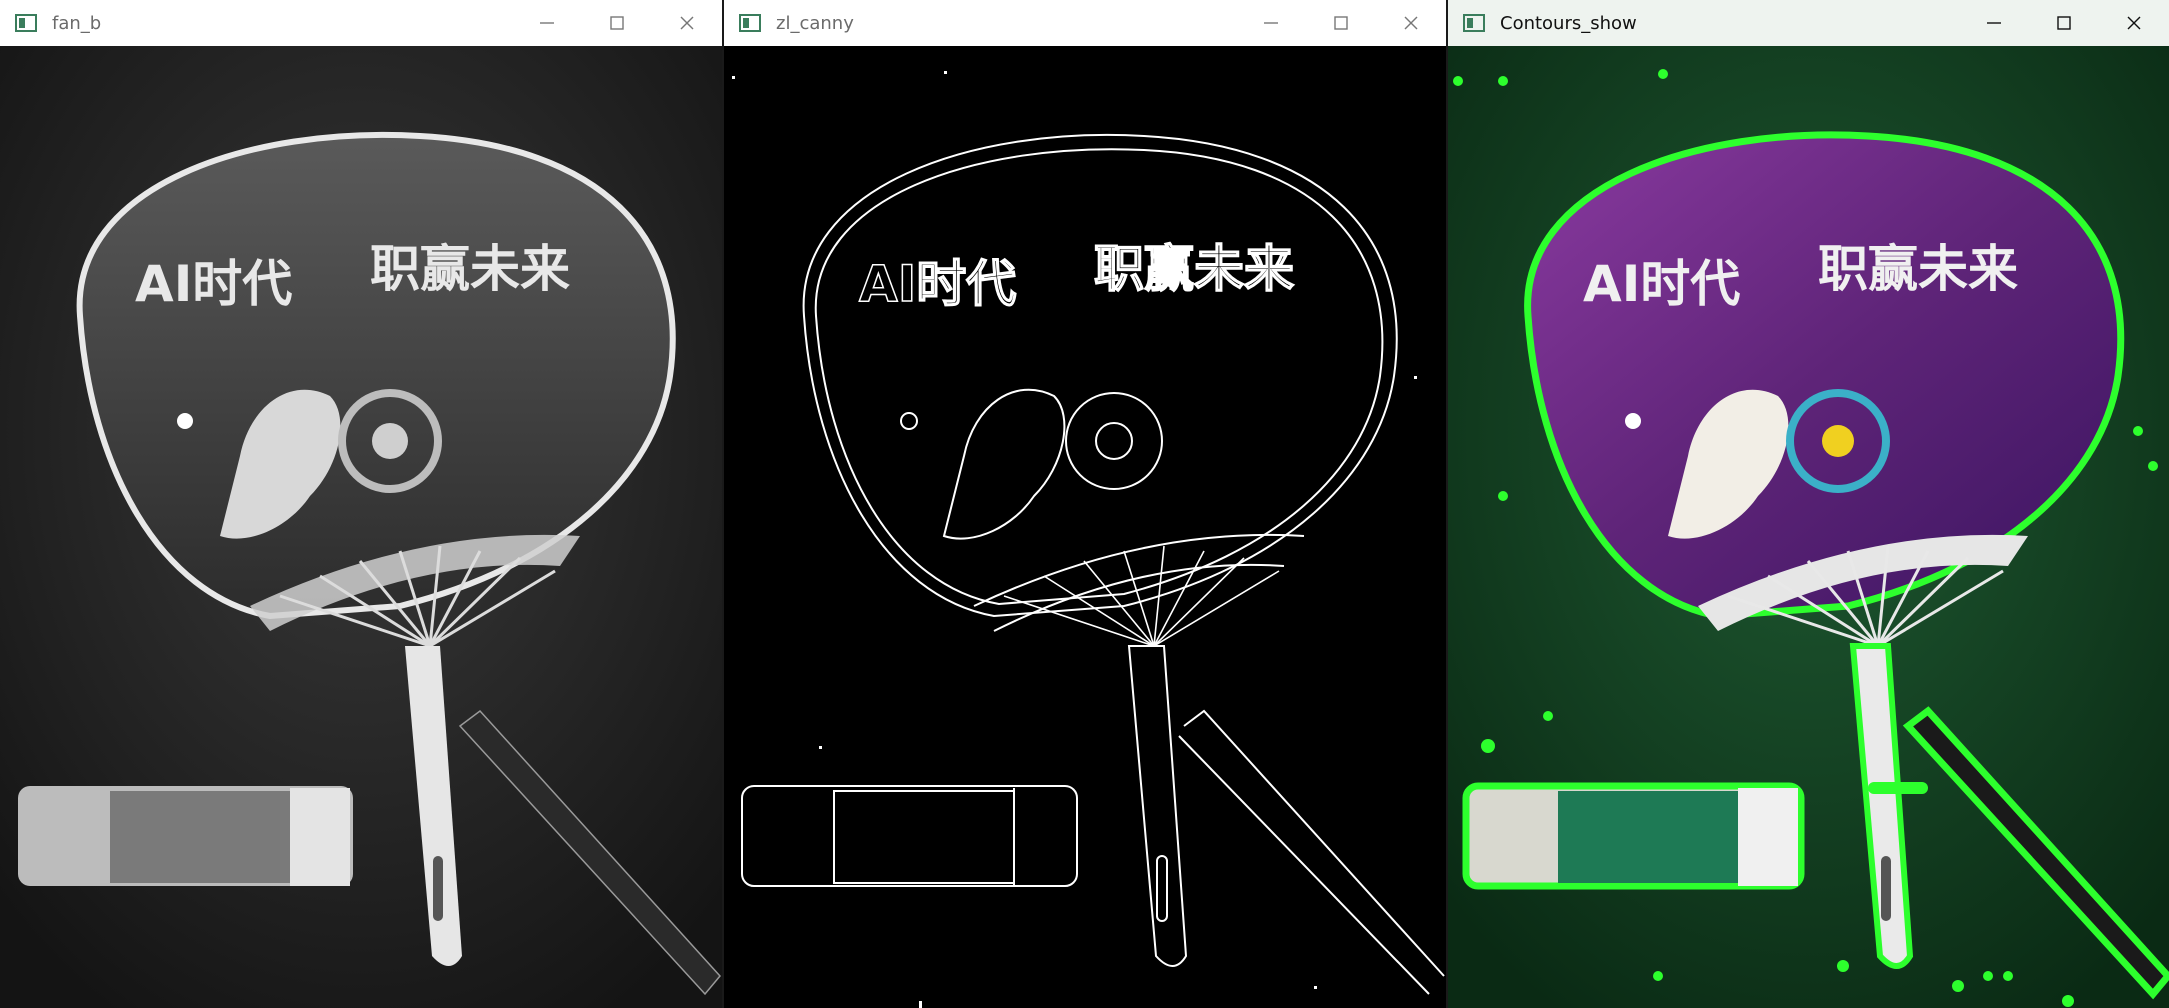 The height and width of the screenshot is (1008, 2169). What do you see at coordinates (1568, 23) in the screenshot?
I see `window-title: Contours_show` at bounding box center [1568, 23].